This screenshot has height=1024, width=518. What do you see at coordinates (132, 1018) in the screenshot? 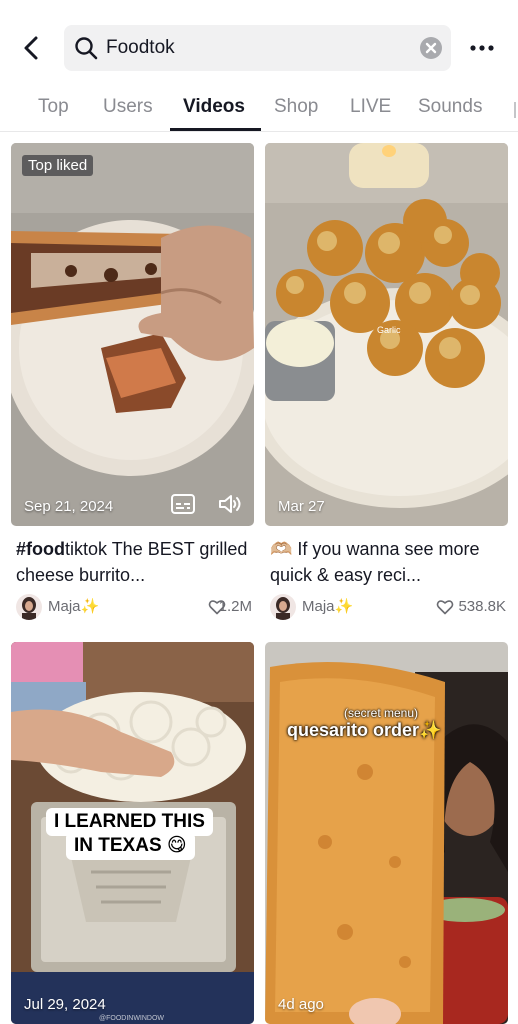
I see `watermark: @FOODINWINDOW` at bounding box center [132, 1018].